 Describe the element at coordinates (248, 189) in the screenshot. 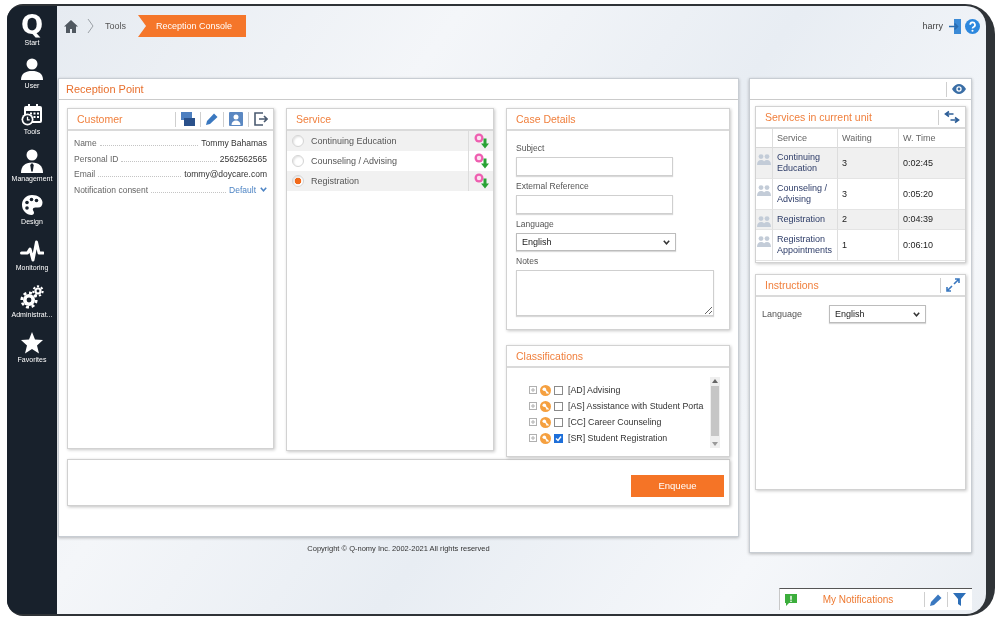

I see `consent-dropdown: Default` at that location.